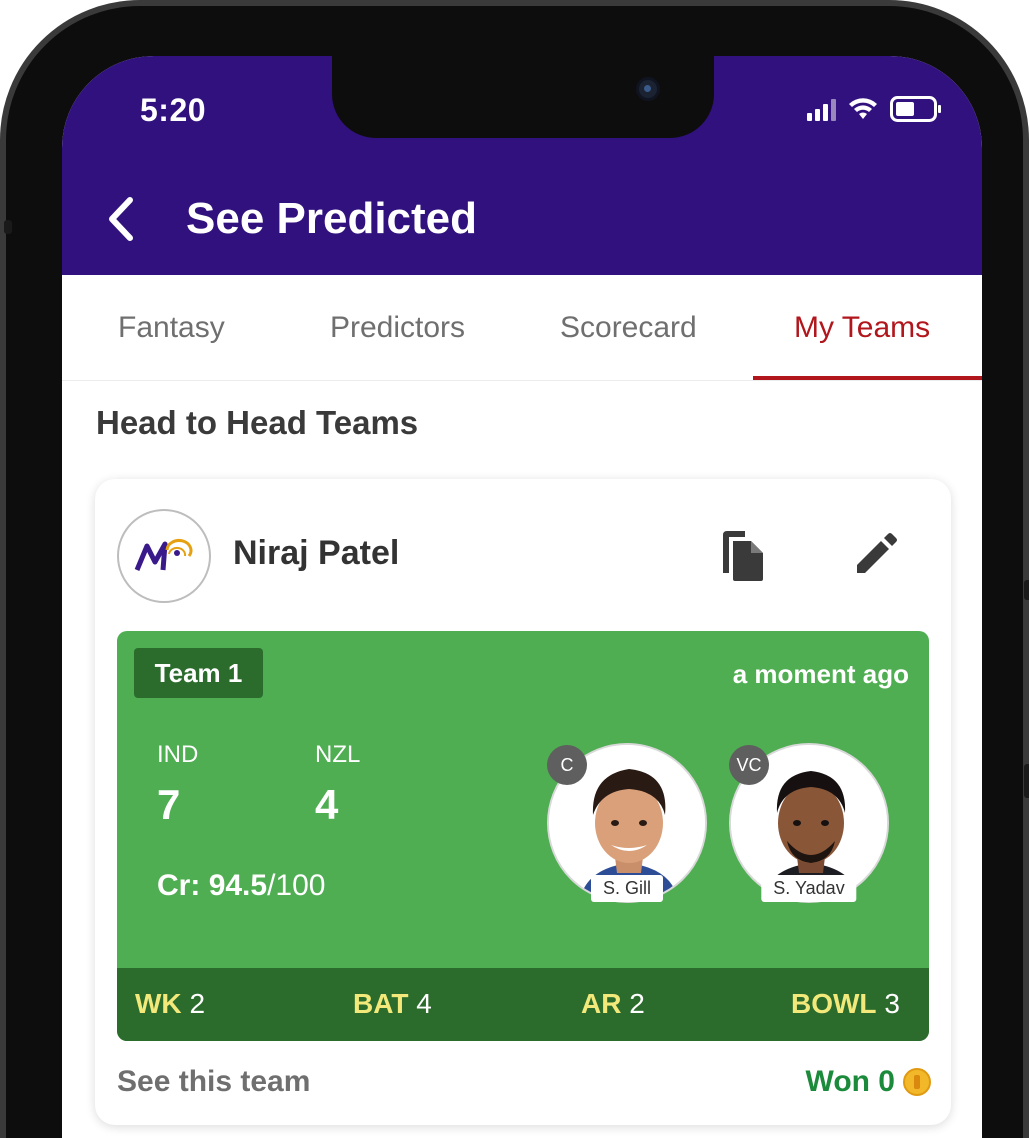 The width and height of the screenshot is (1029, 1138). Describe the element at coordinates (821, 109) in the screenshot. I see `signal-icon` at that location.